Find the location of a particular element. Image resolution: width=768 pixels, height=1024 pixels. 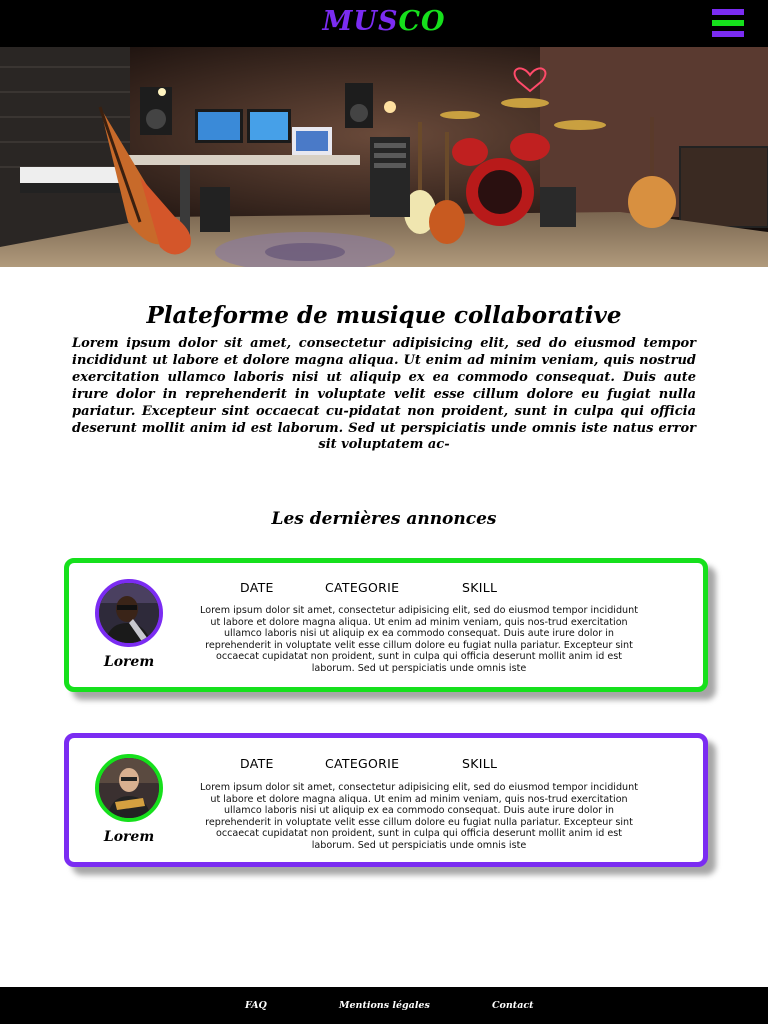

menu-bar-middle is located at coordinates (728, 23).